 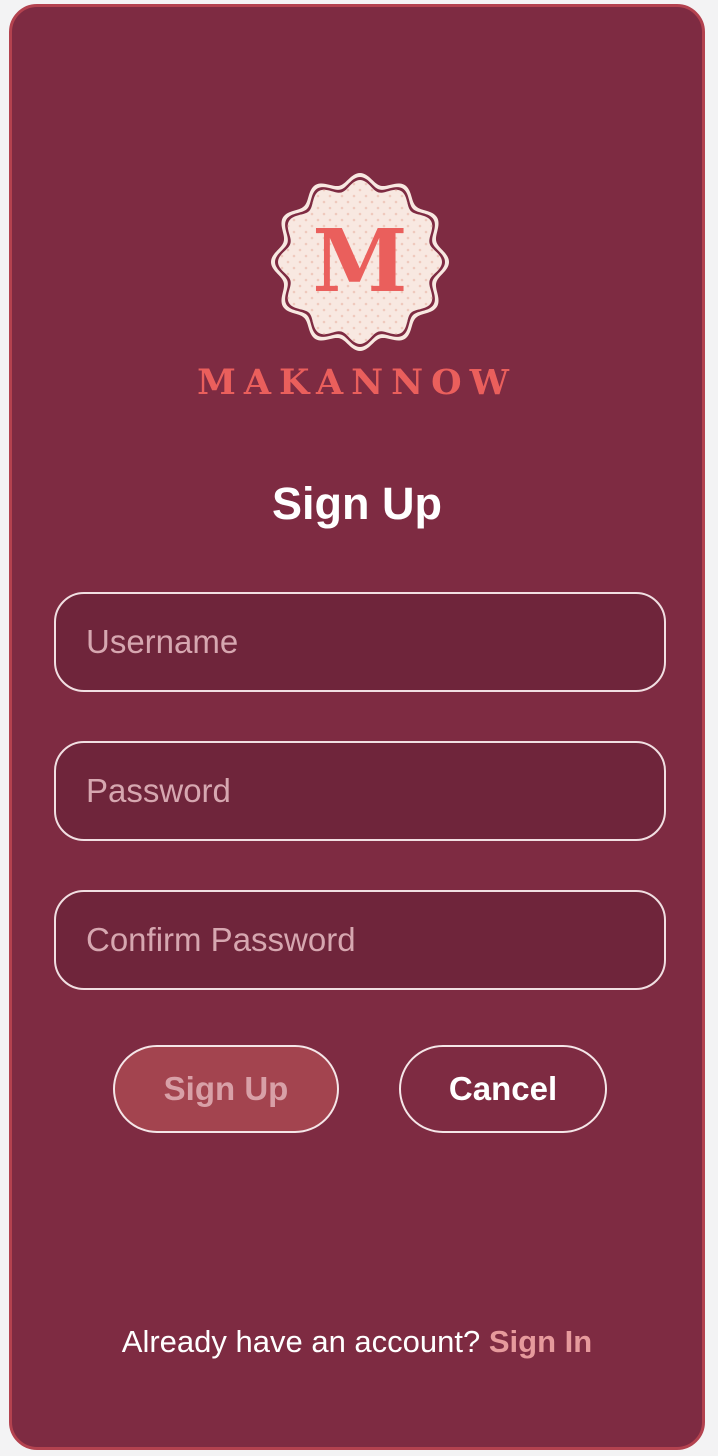 I want to click on password-input, so click(x=360, y=791).